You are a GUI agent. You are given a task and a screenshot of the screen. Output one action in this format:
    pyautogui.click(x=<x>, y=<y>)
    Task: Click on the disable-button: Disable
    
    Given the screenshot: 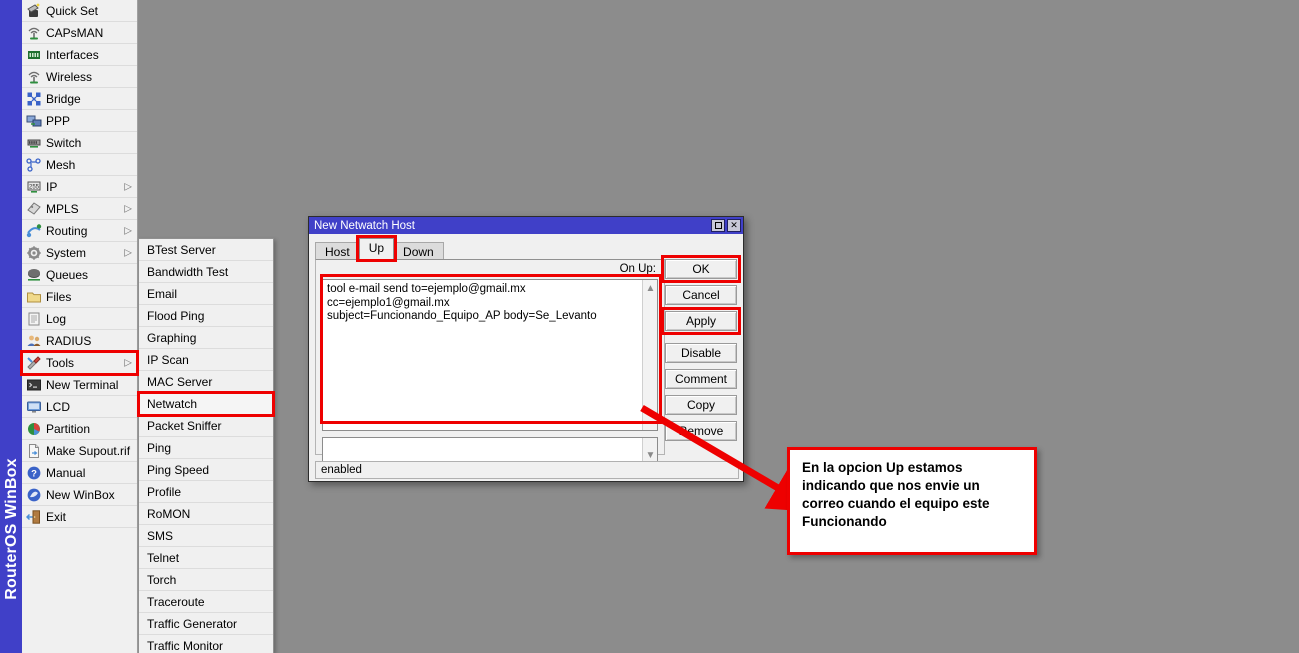 What is the action you would take?
    pyautogui.click(x=701, y=353)
    